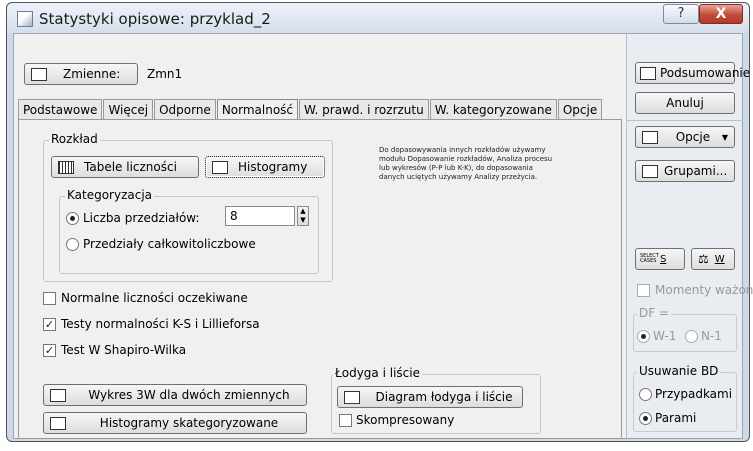  What do you see at coordinates (74, 139) in the screenshot?
I see `distribution-group-title: Rozkład` at bounding box center [74, 139].